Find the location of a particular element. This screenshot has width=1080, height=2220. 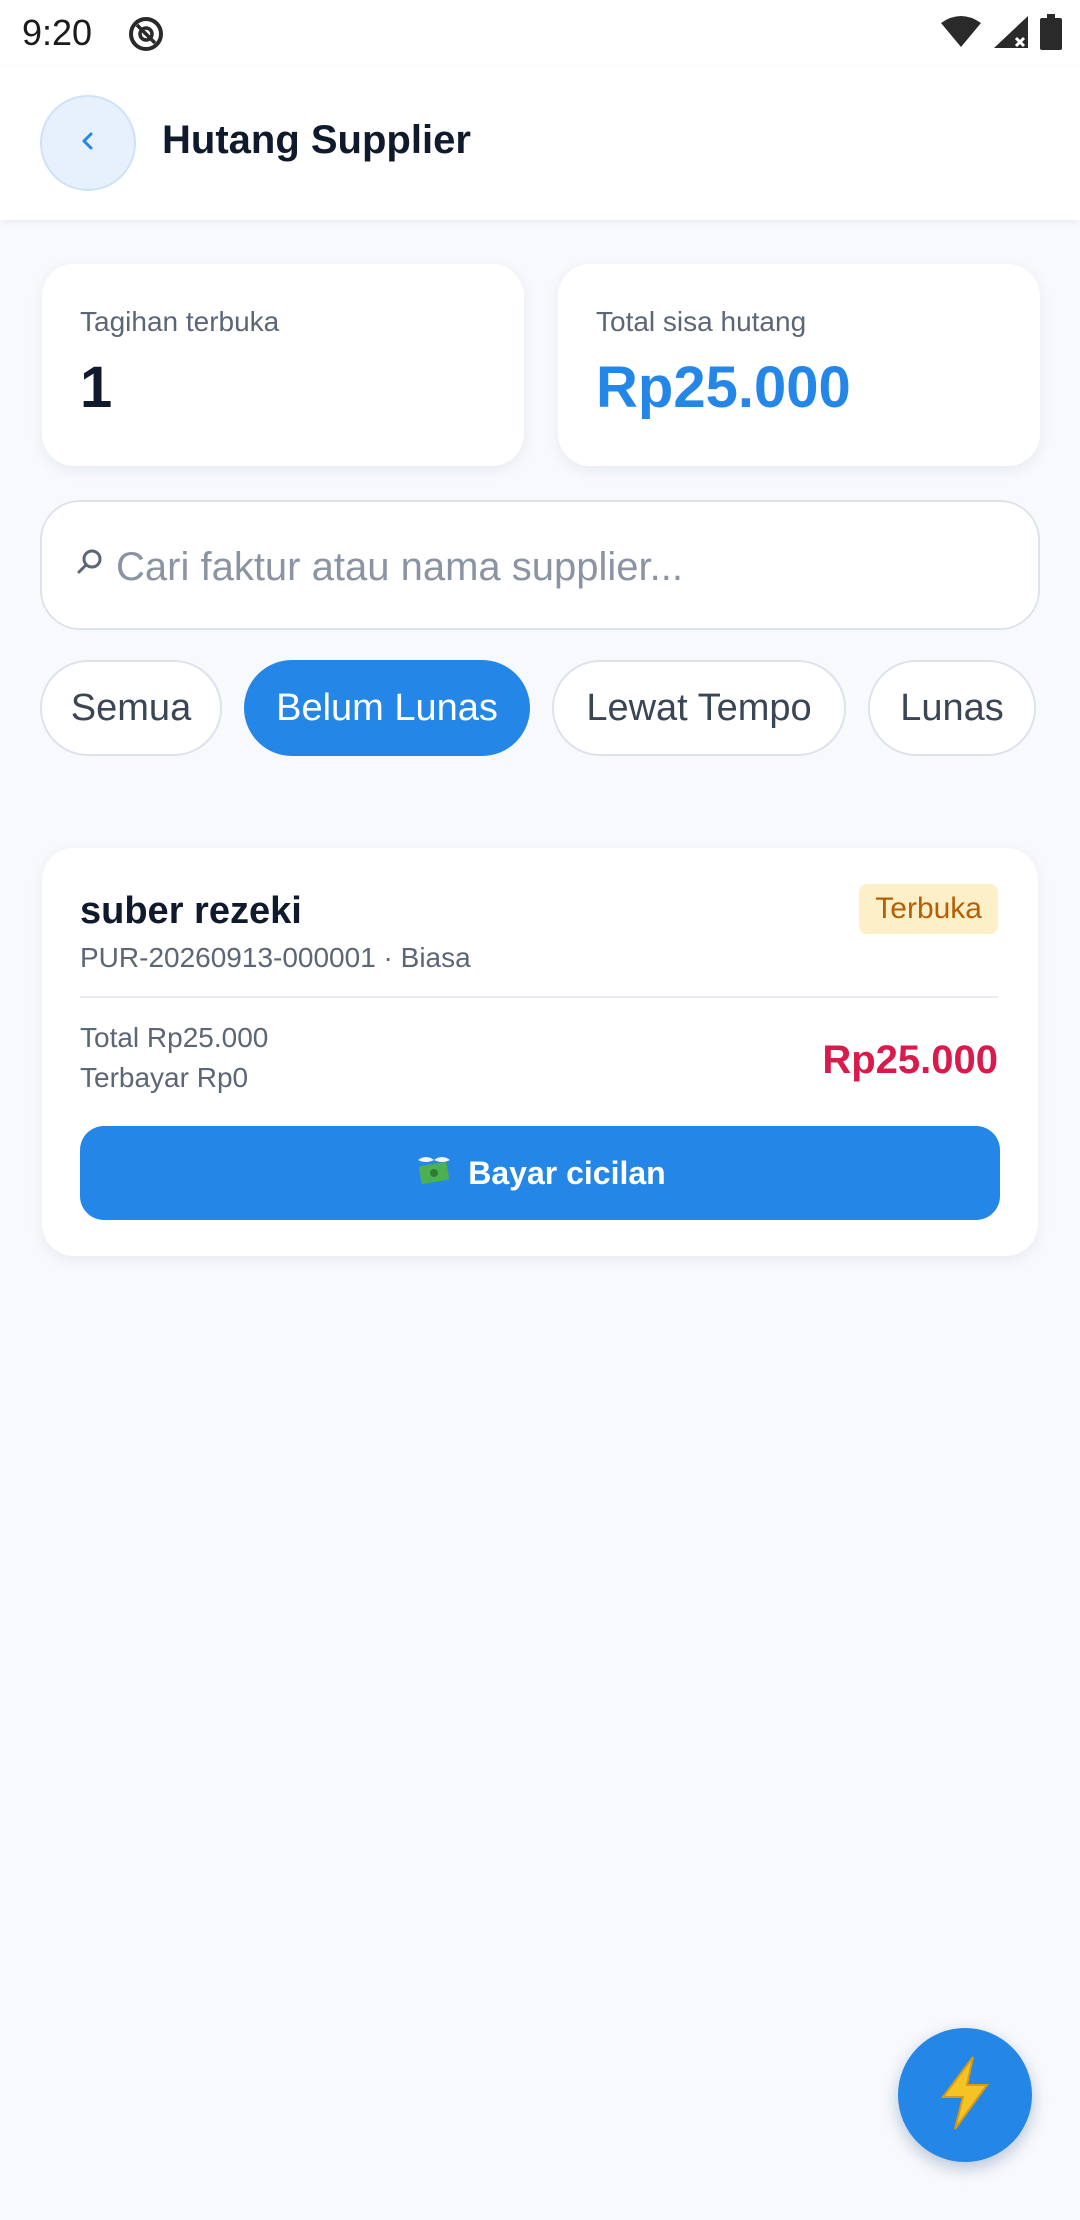

open-bills-card: Tagihan terbuka 1 is located at coordinates (283, 365).